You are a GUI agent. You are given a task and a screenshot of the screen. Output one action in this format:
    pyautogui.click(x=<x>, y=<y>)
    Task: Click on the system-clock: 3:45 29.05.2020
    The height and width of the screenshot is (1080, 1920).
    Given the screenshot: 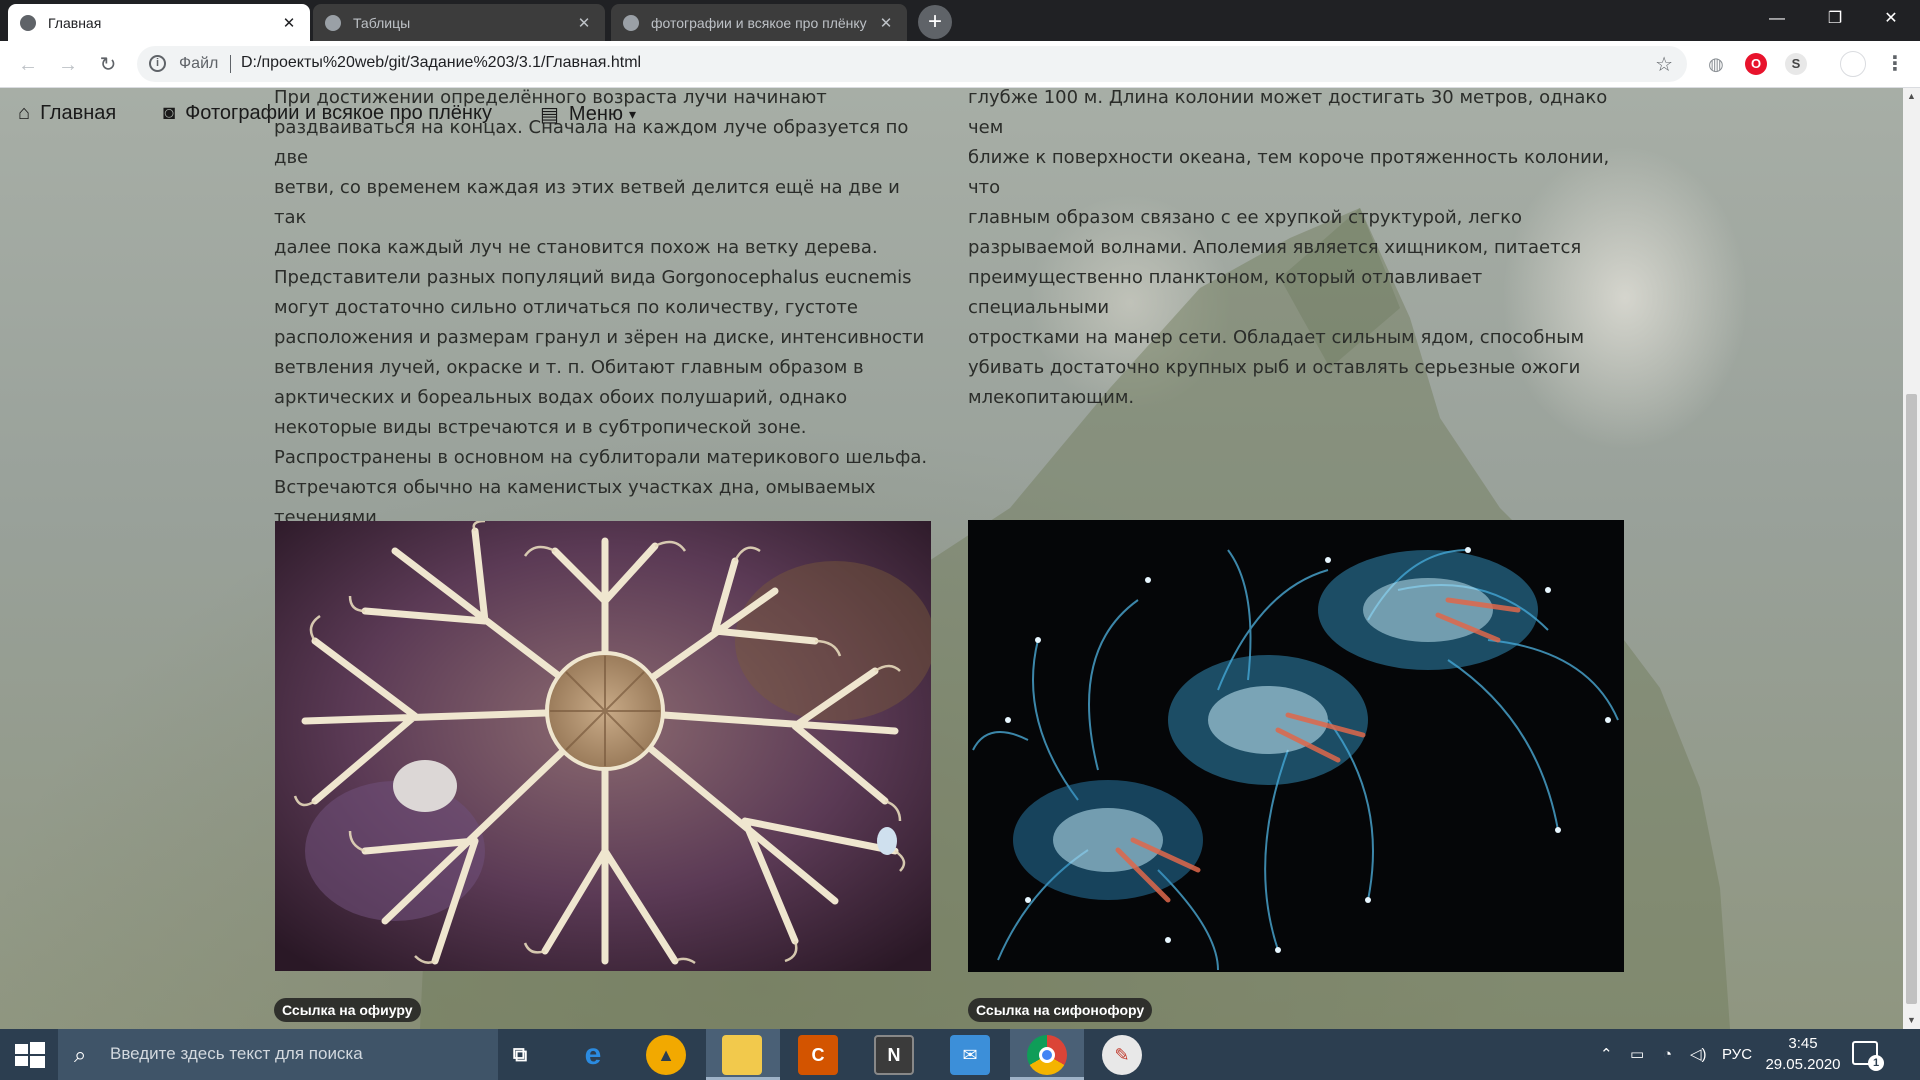 What is the action you would take?
    pyautogui.click(x=1803, y=1054)
    